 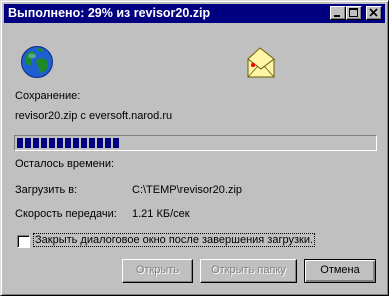 What do you see at coordinates (187, 190) in the screenshot?
I see `download-to-value: C:\TEMP\revisor20.zip` at bounding box center [187, 190].